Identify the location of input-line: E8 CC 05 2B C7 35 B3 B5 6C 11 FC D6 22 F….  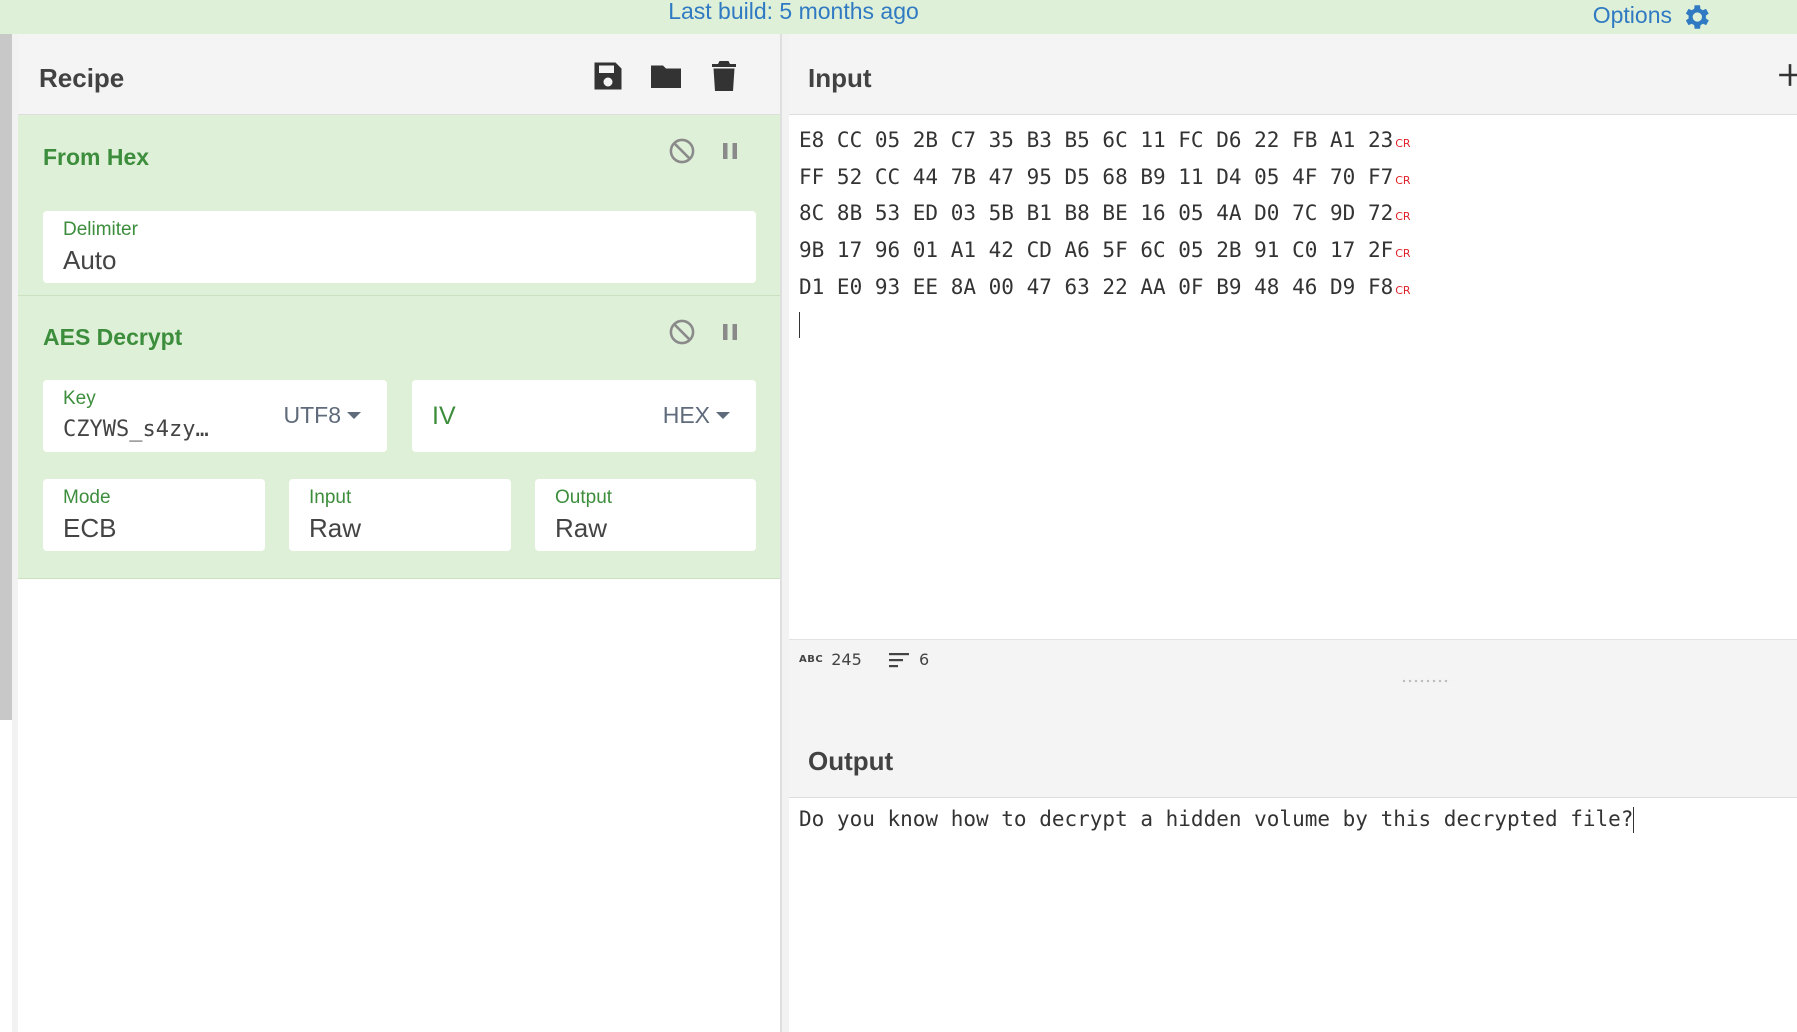
(1105, 140).